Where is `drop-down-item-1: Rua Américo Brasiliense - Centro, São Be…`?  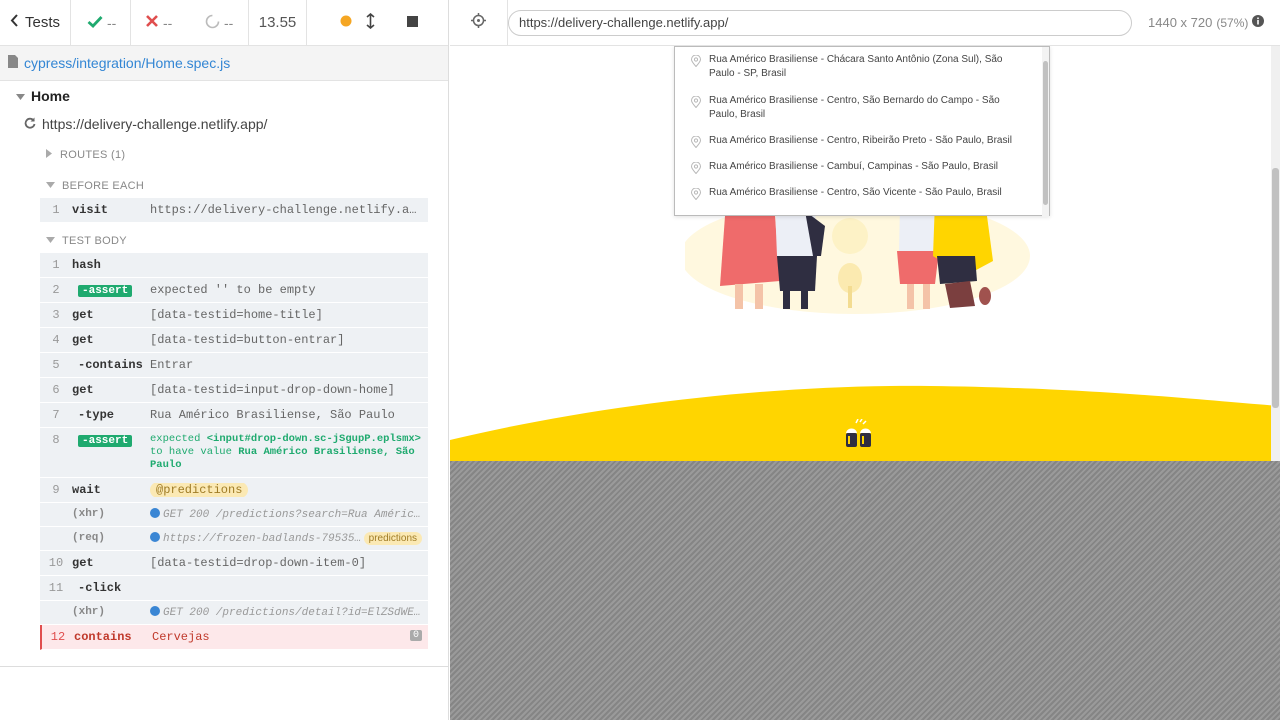 drop-down-item-1: Rua Américo Brasiliense - Centro, São Be… is located at coordinates (856, 108).